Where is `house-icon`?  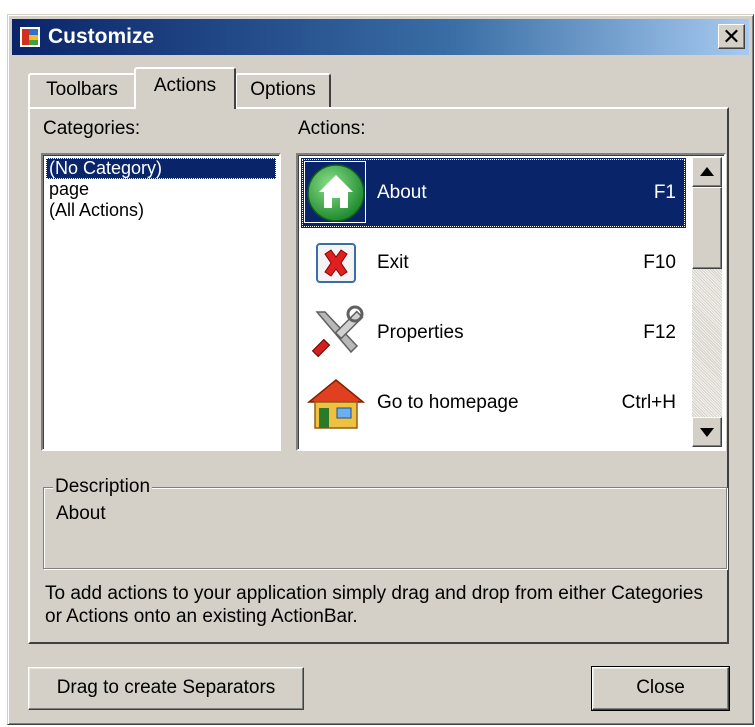
house-icon is located at coordinates (336, 404).